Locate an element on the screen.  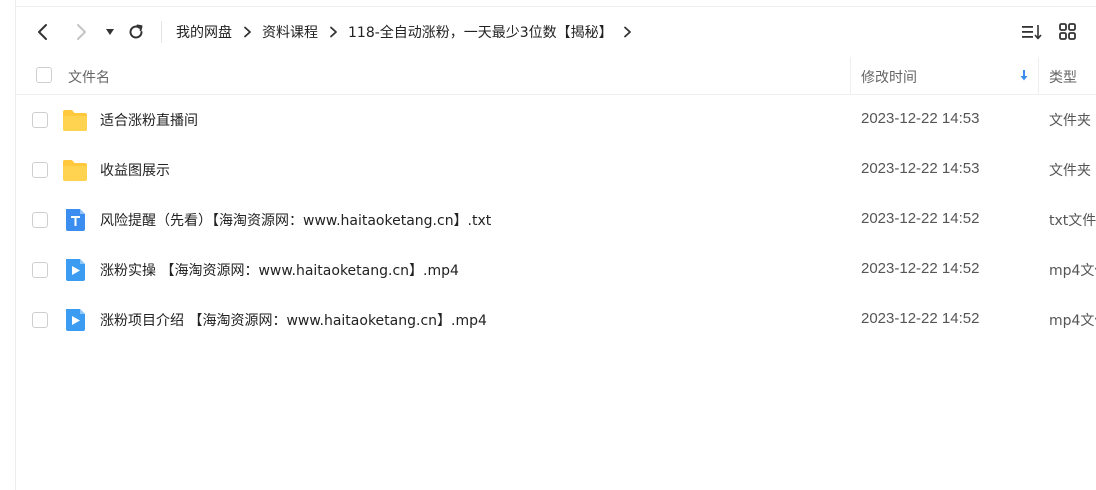
file-list-header: 文件名 修改时间 类型 is located at coordinates (556, 76).